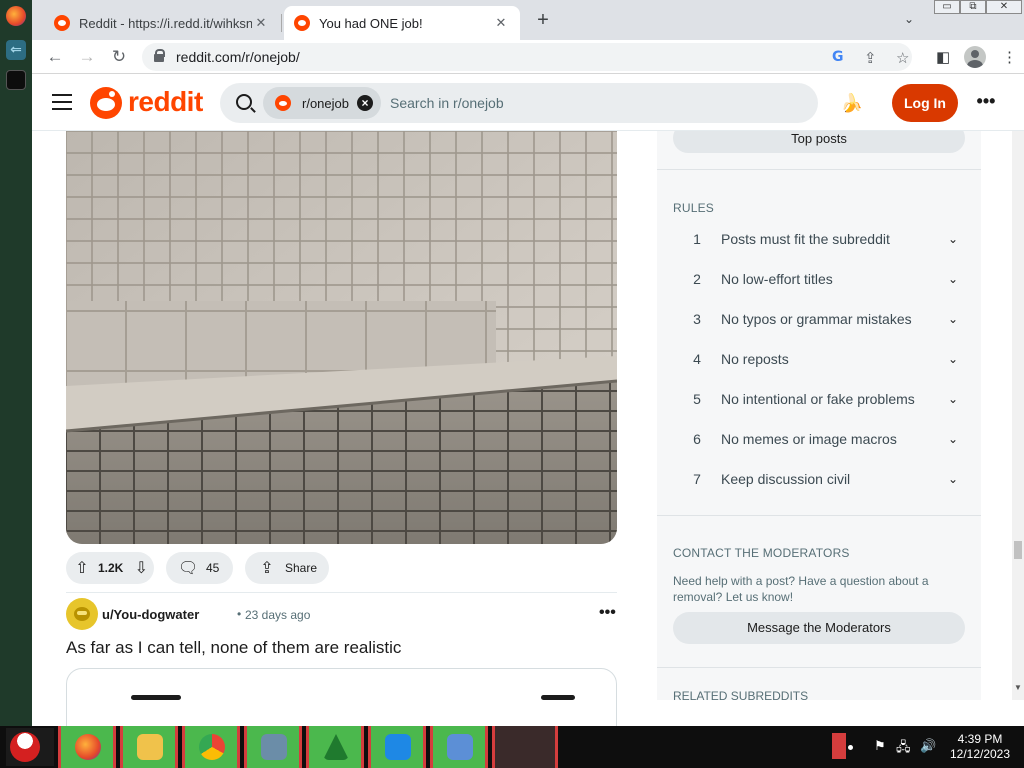 This screenshot has height=768, width=1024. Describe the element at coordinates (82, 614) in the screenshot. I see `avatar` at that location.